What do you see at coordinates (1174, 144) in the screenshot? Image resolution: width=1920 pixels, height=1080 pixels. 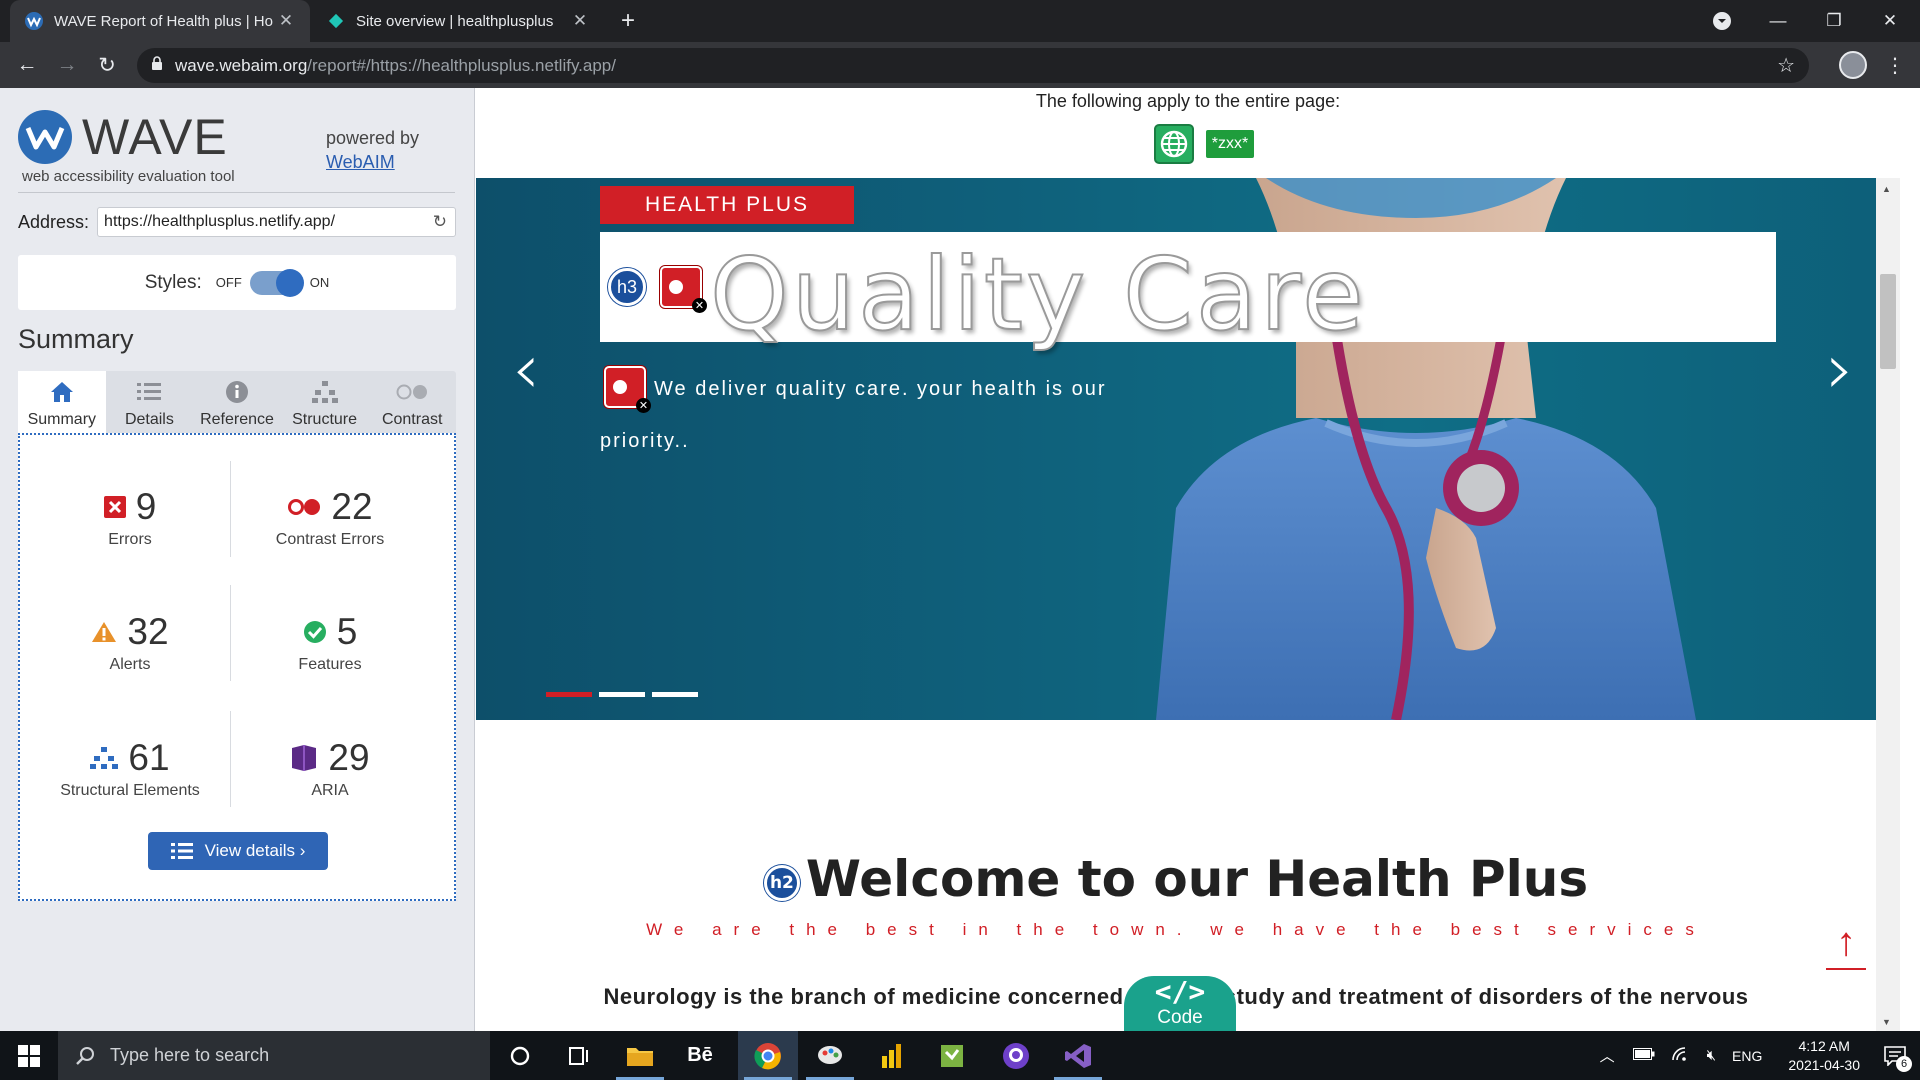 I see `language-globe-icon` at bounding box center [1174, 144].